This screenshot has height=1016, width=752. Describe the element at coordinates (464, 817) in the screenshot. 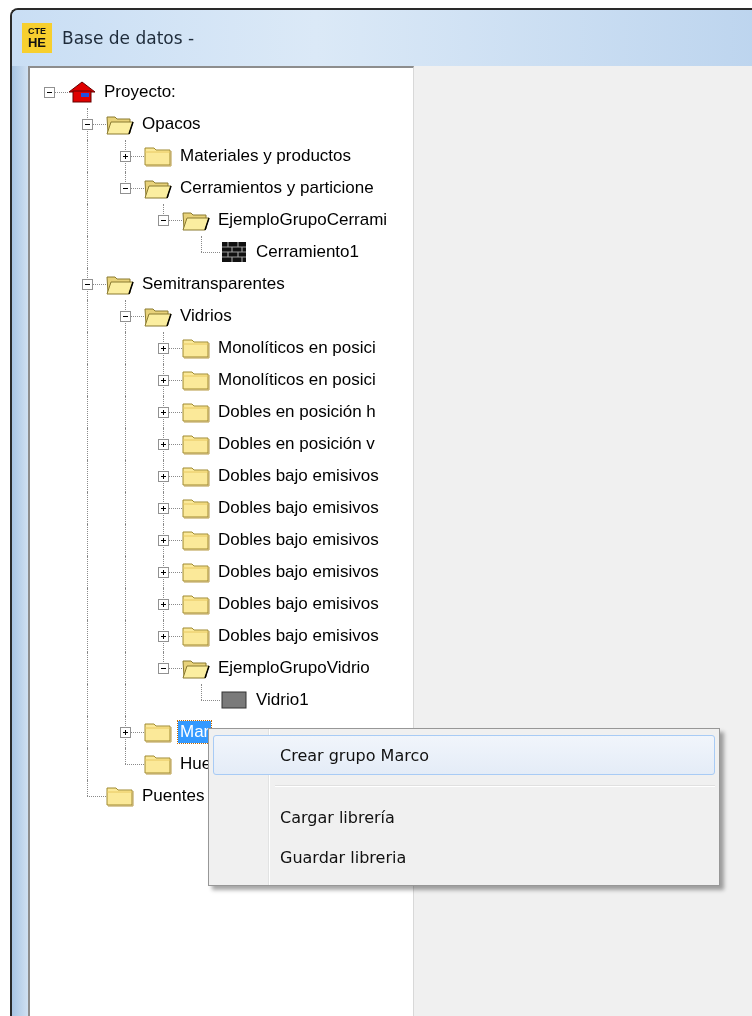

I see `menu-item: Cargar librería` at that location.